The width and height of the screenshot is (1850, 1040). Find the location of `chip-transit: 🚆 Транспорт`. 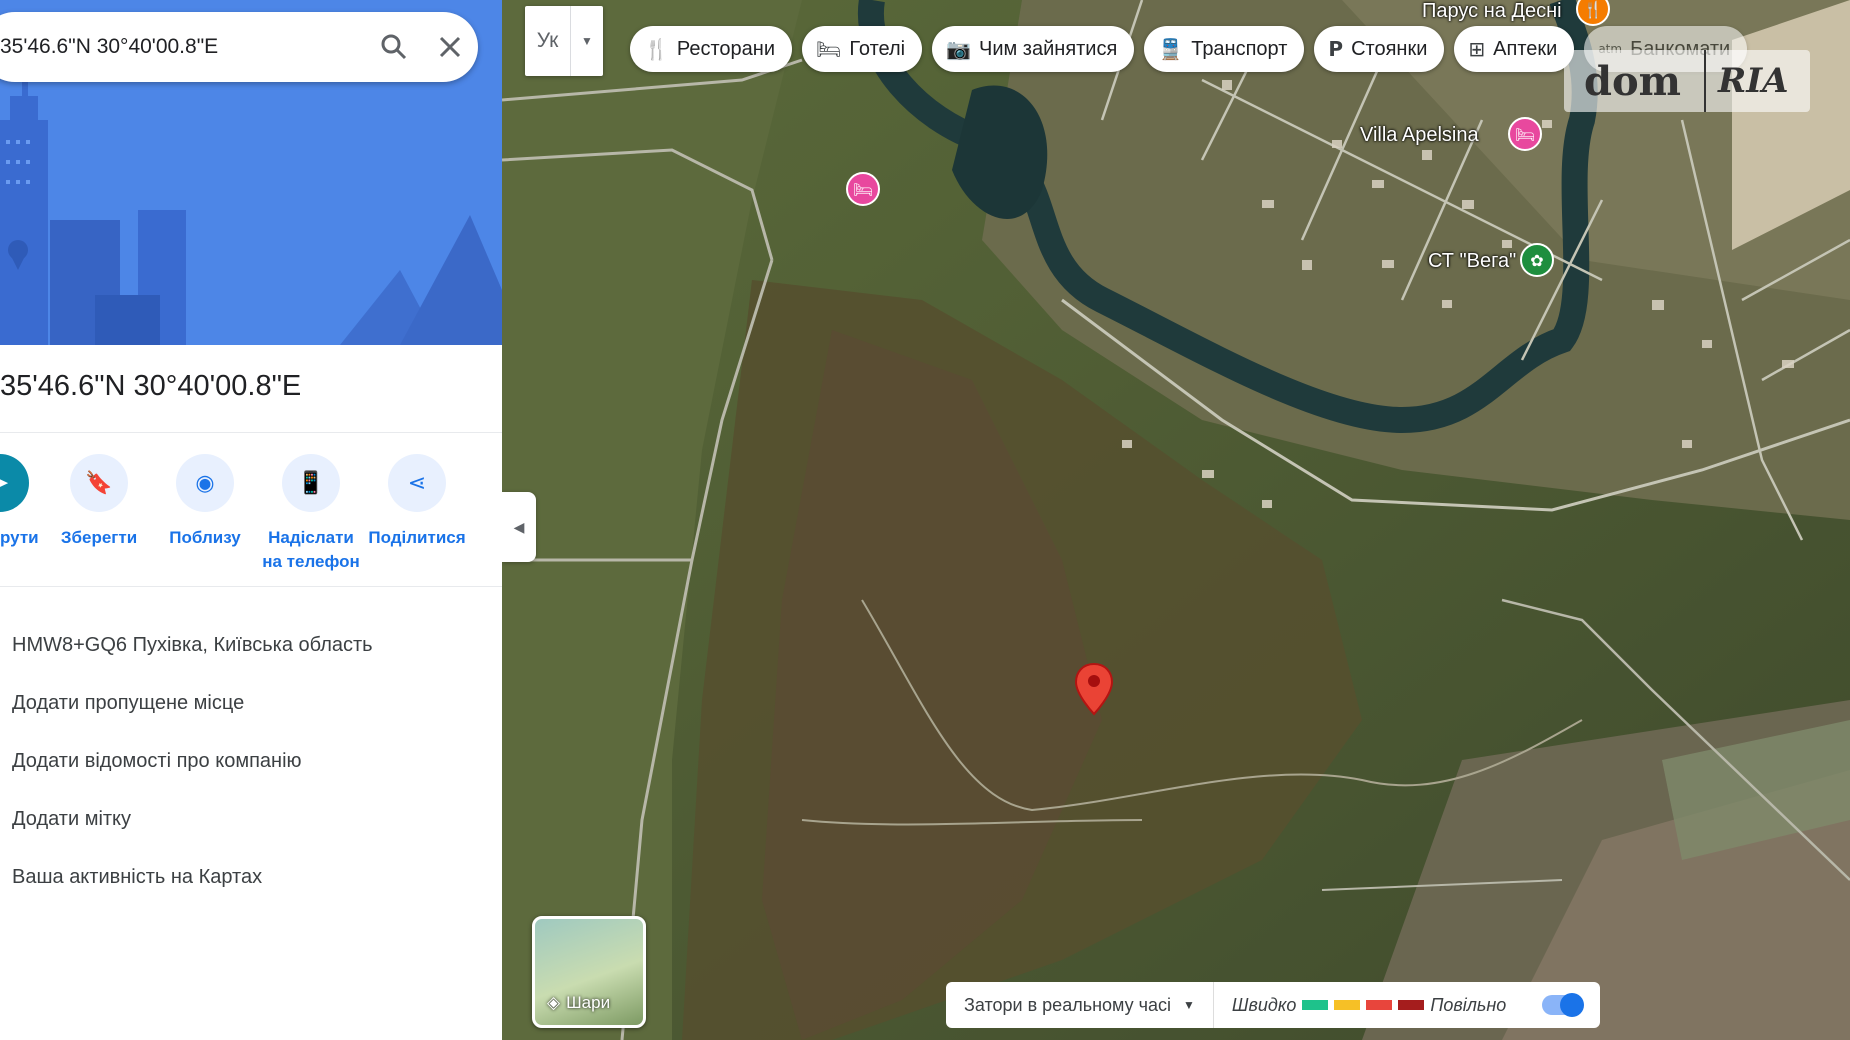

chip-transit: 🚆 Транспорт is located at coordinates (1224, 49).